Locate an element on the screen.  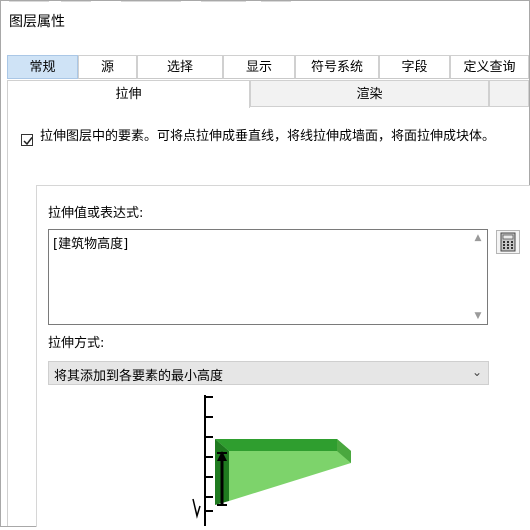
chevron-down-icon: ⌄ is located at coordinates (476, 372).